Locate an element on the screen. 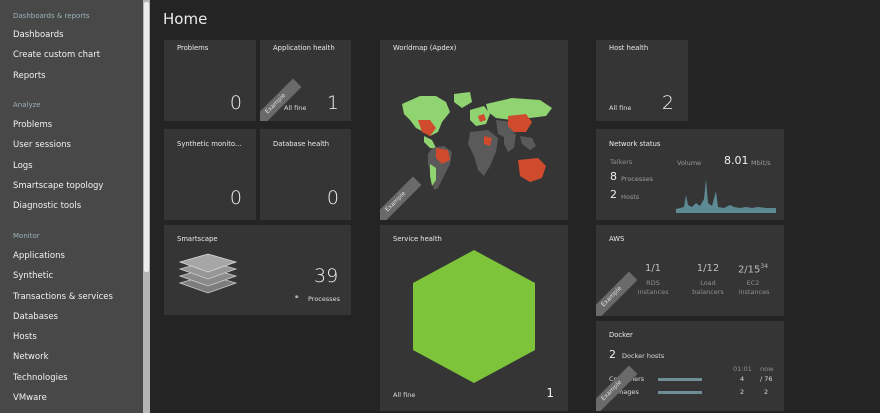 Image resolution: width=880 pixels, height=413 pixels. volume-unit: Mbit/s is located at coordinates (761, 163).